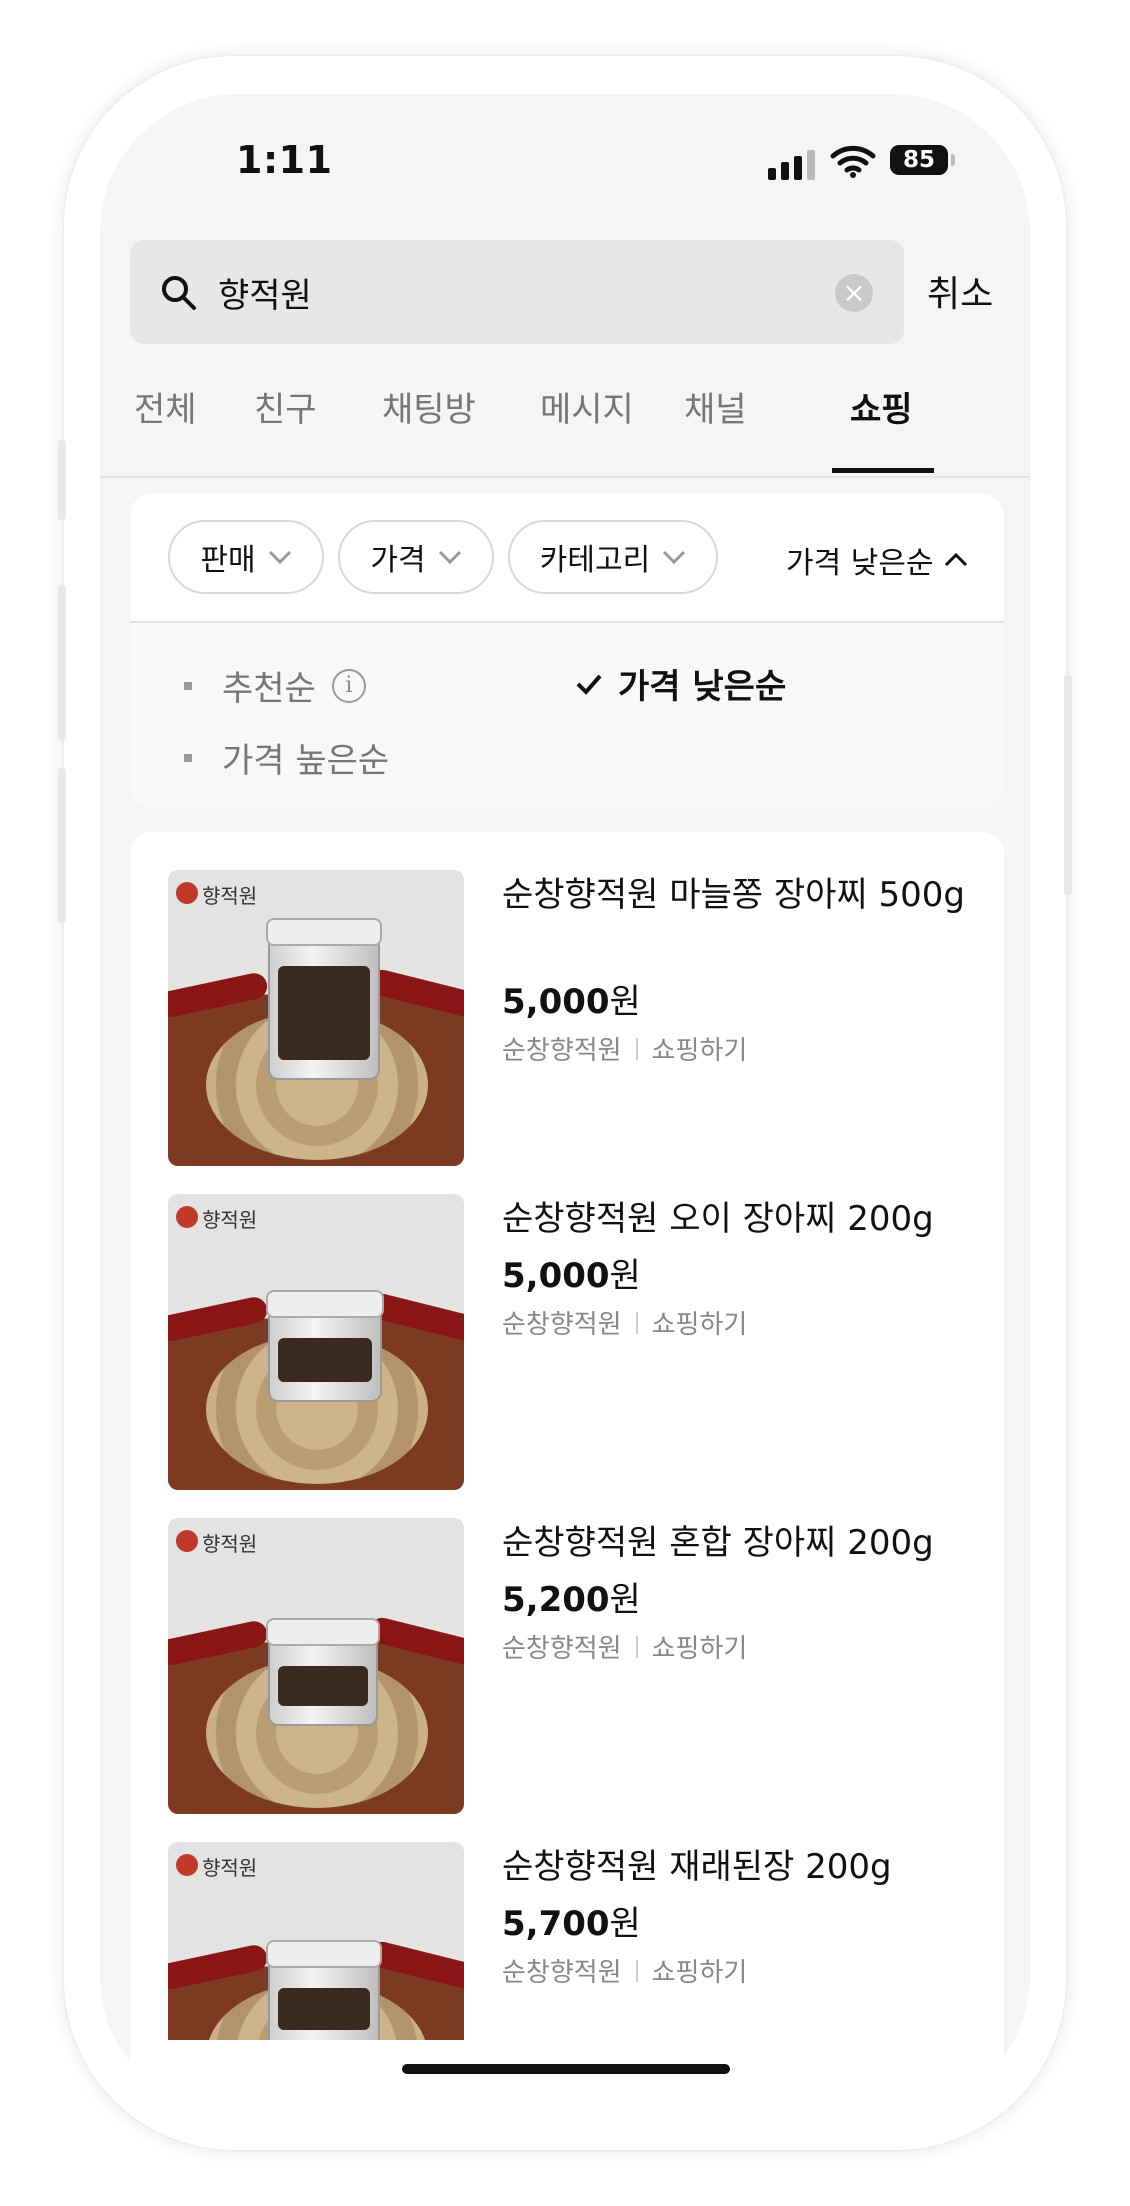 The height and width of the screenshot is (2206, 1130). What do you see at coordinates (702, 687) in the screenshot?
I see `sort-option-label: 가격 낮은순` at bounding box center [702, 687].